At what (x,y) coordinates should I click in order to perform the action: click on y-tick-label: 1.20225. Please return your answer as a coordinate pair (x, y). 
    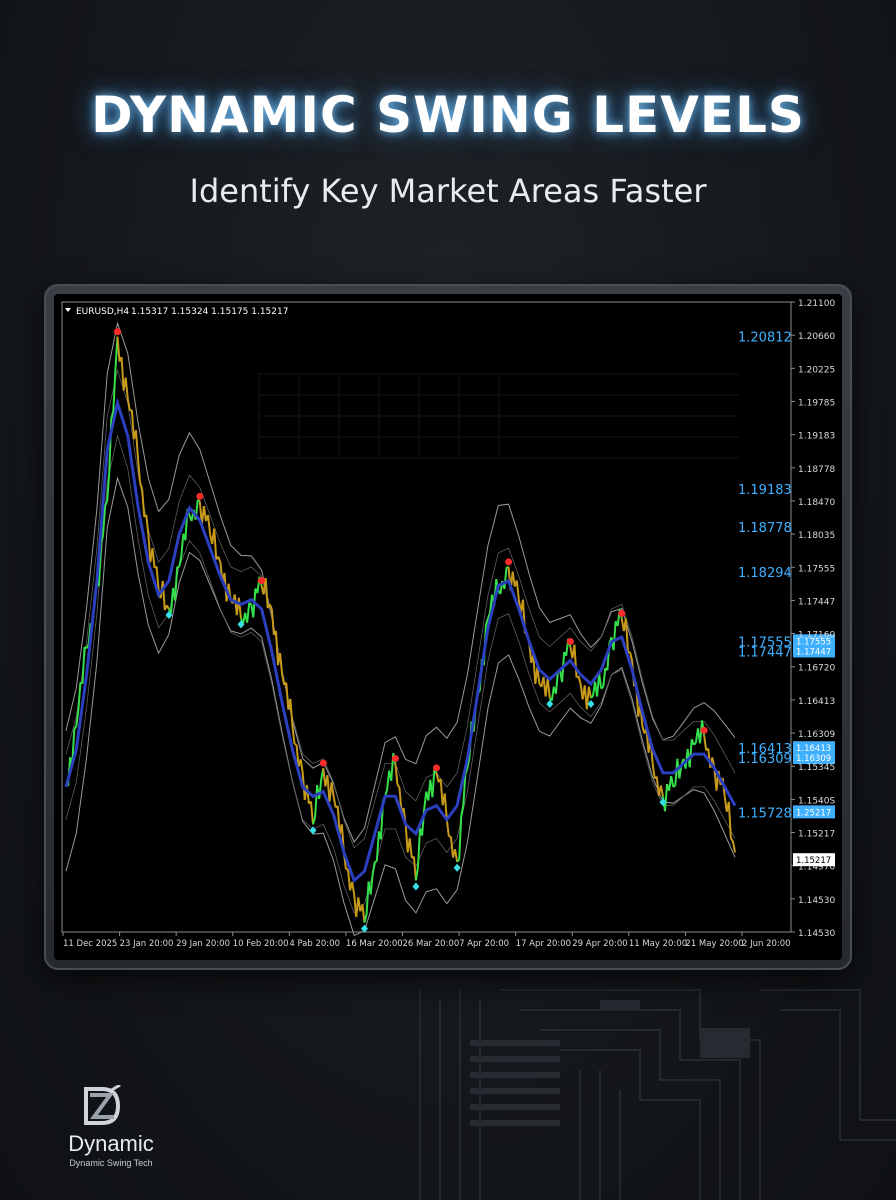
    Looking at the image, I should click on (816, 370).